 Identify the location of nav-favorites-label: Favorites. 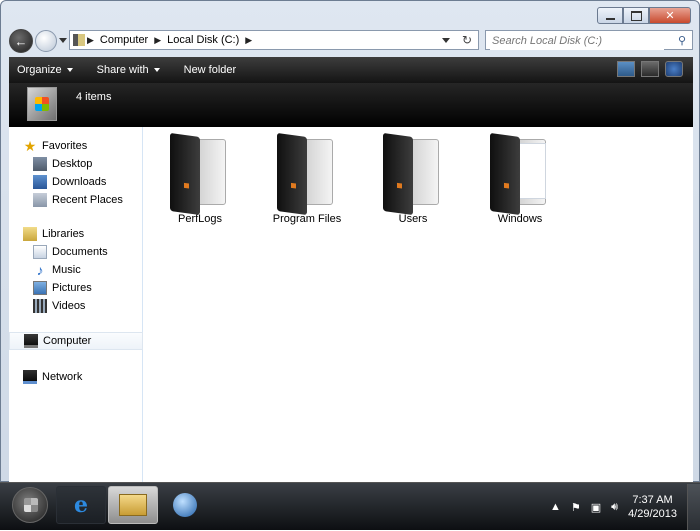
(65, 146).